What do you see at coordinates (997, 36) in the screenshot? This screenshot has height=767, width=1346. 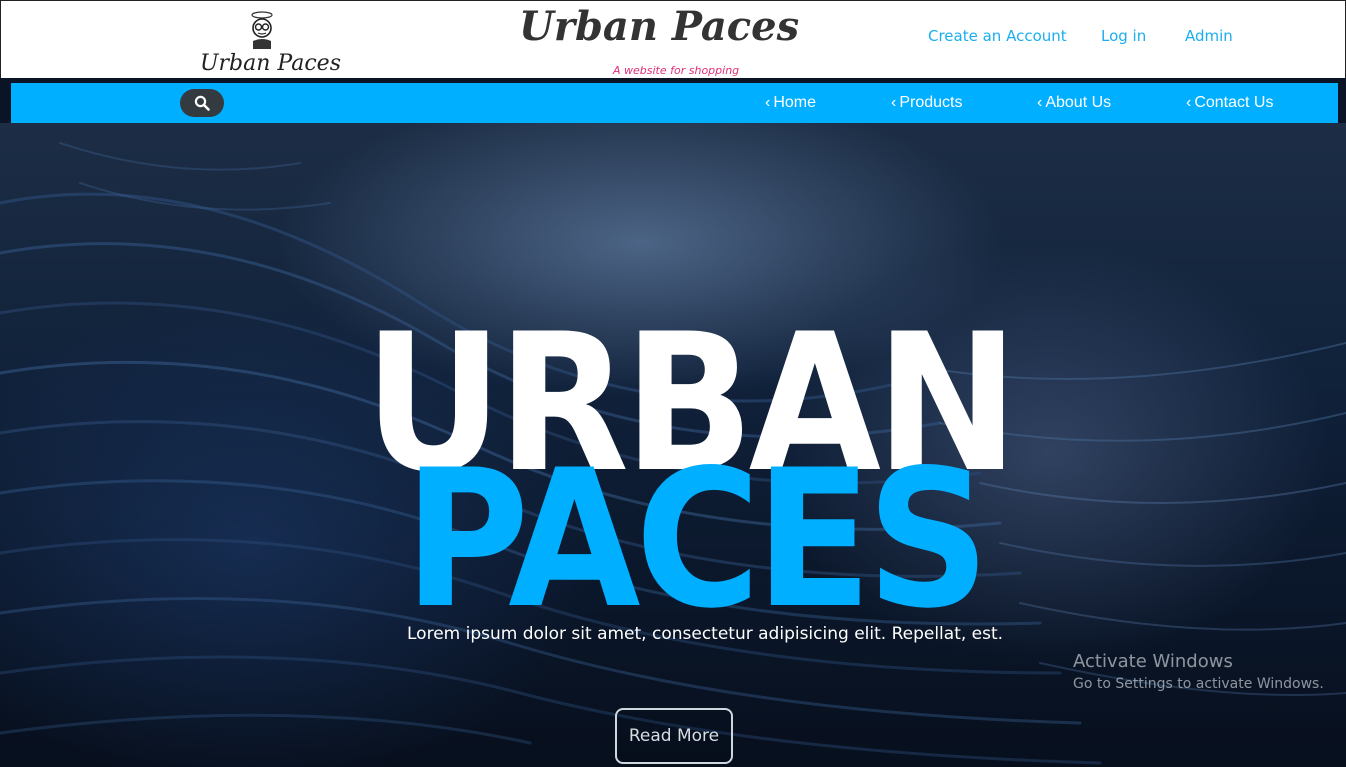 I see `create-account-link: Create an Account` at bounding box center [997, 36].